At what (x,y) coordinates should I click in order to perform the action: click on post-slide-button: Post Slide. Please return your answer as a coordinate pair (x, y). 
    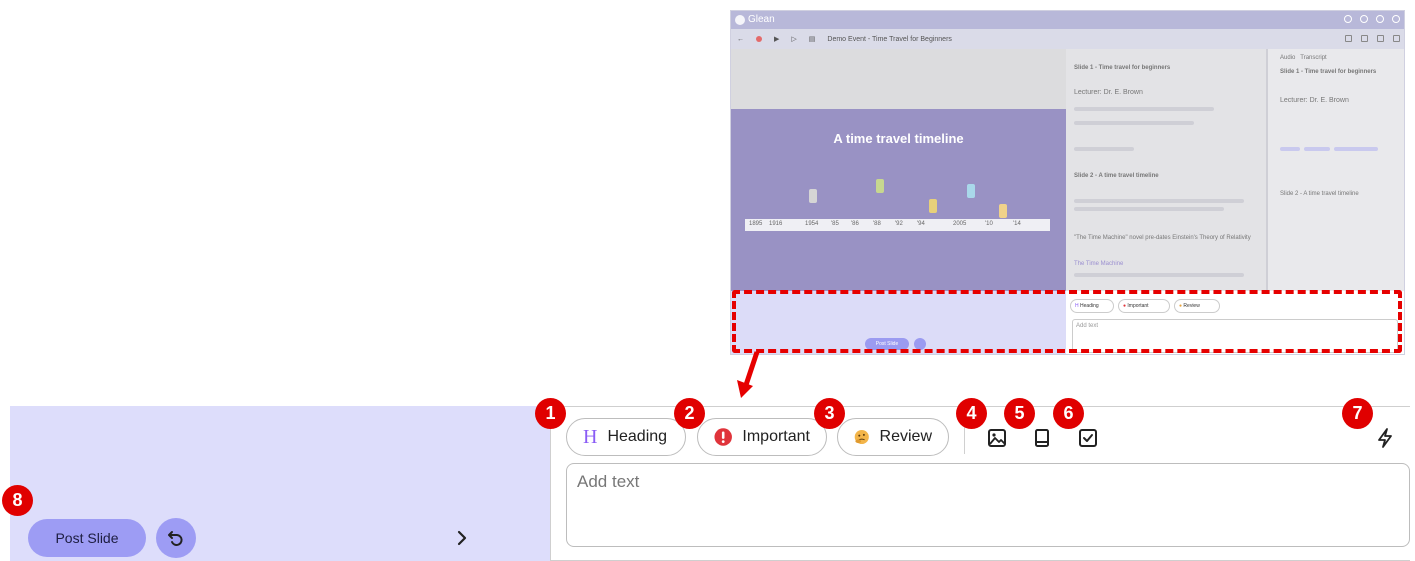
    Looking at the image, I should click on (87, 538).